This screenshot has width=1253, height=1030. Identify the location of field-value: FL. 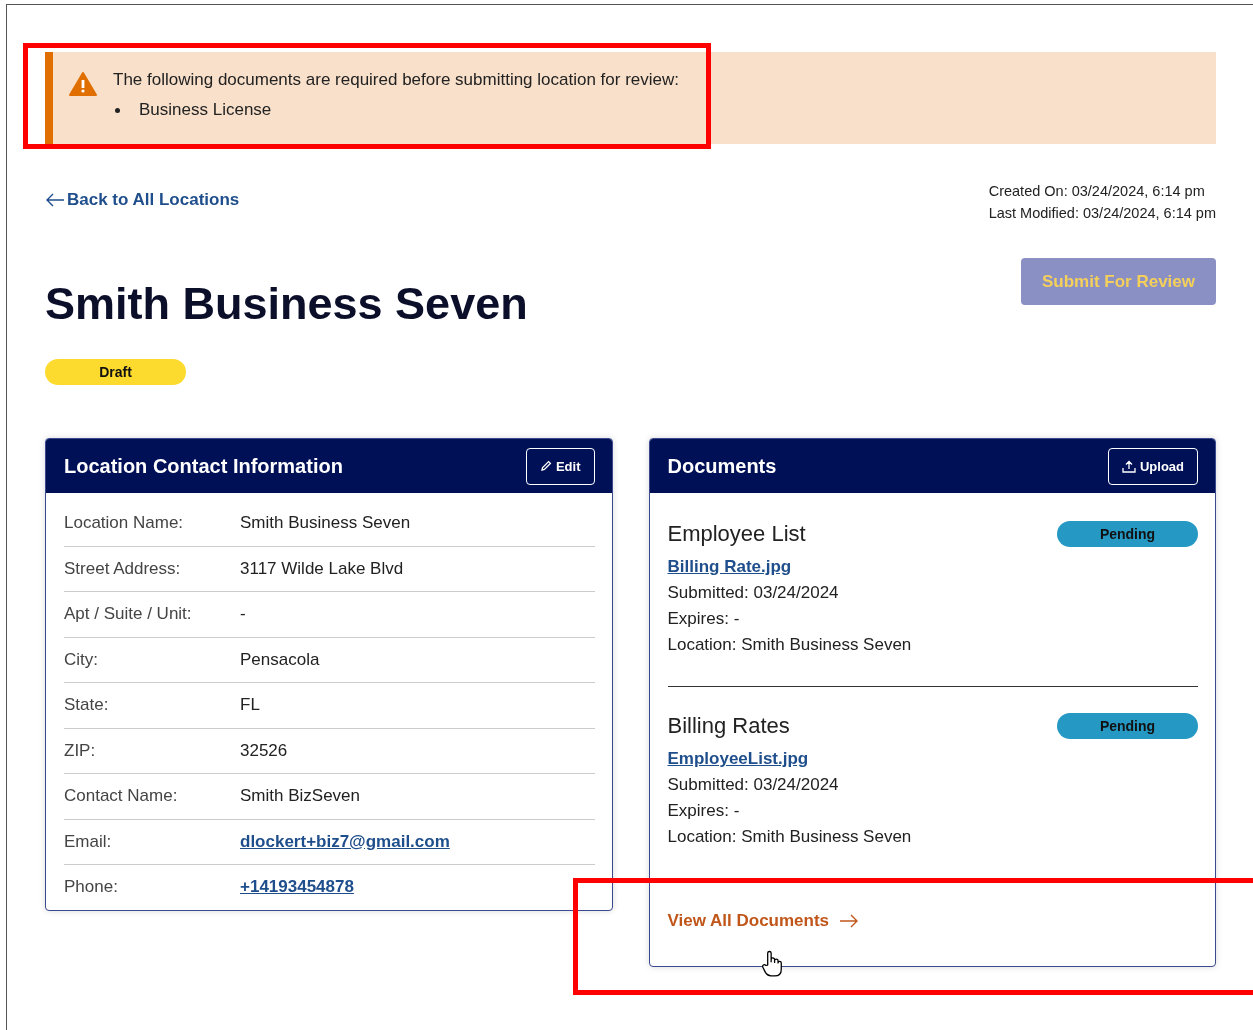
(250, 705).